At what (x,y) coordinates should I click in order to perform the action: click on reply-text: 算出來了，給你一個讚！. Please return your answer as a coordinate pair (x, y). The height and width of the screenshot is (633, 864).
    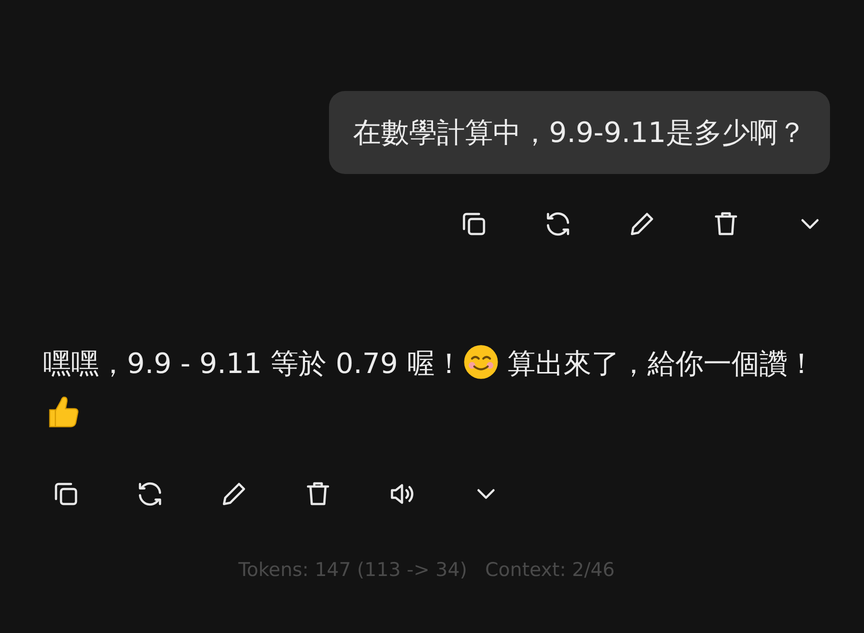
    Looking at the image, I should click on (661, 363).